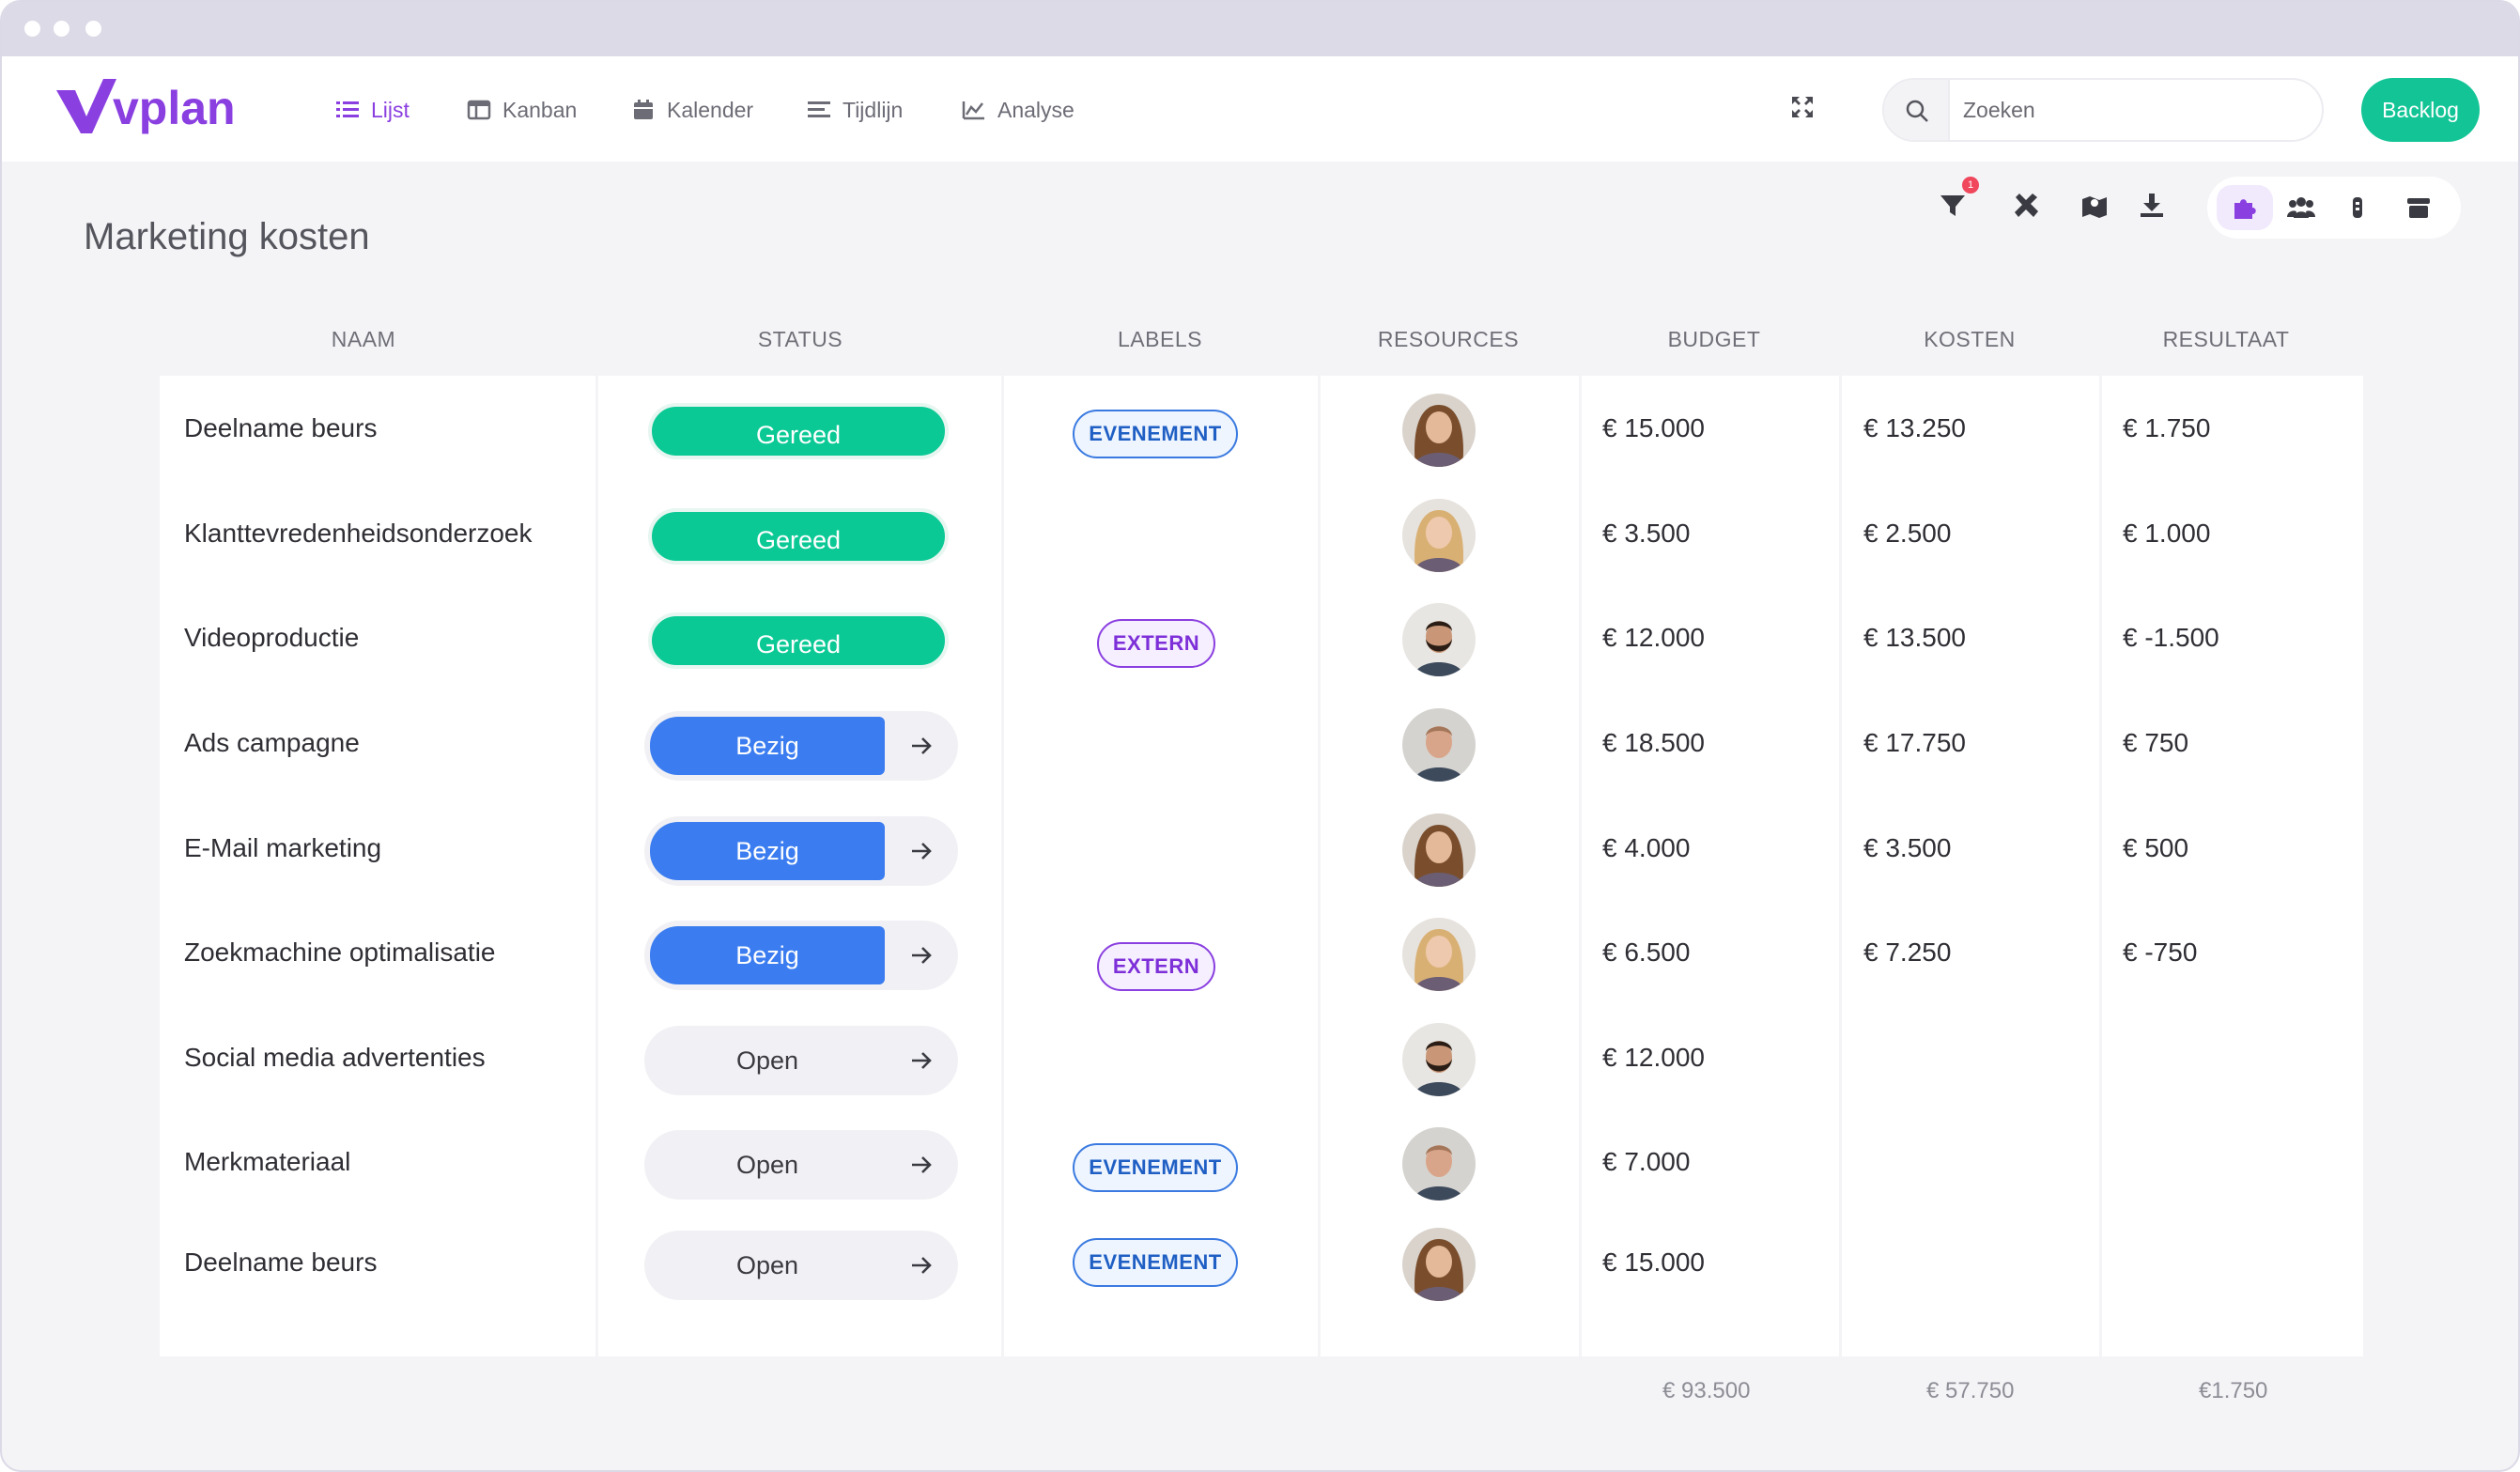 This screenshot has width=2520, height=1472. I want to click on logo-text: vplan, so click(174, 108).